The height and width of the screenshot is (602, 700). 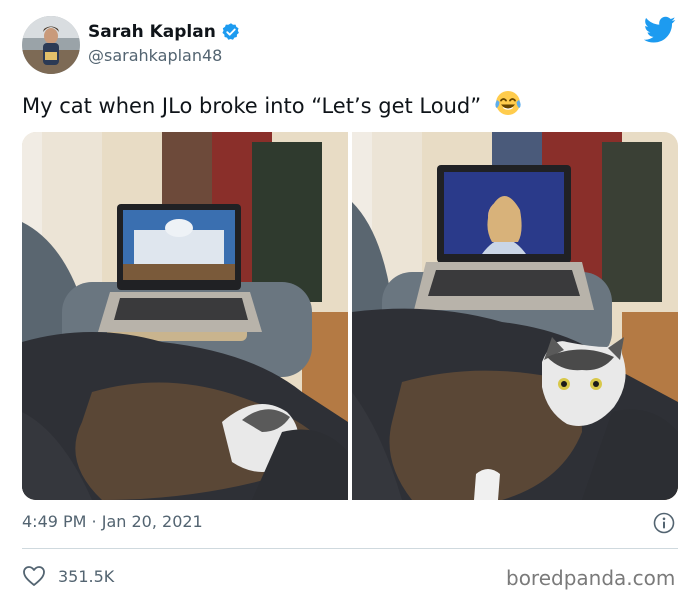 I want to click on face-with-tears-of-joy-icon, so click(x=508, y=103).